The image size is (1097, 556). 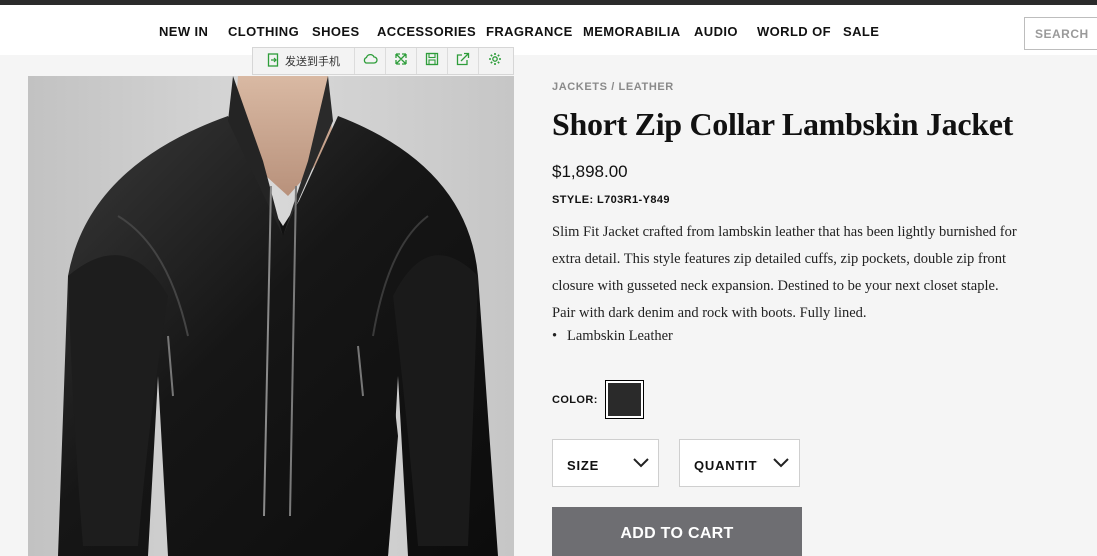 What do you see at coordinates (1060, 33) in the screenshot?
I see `search-input` at bounding box center [1060, 33].